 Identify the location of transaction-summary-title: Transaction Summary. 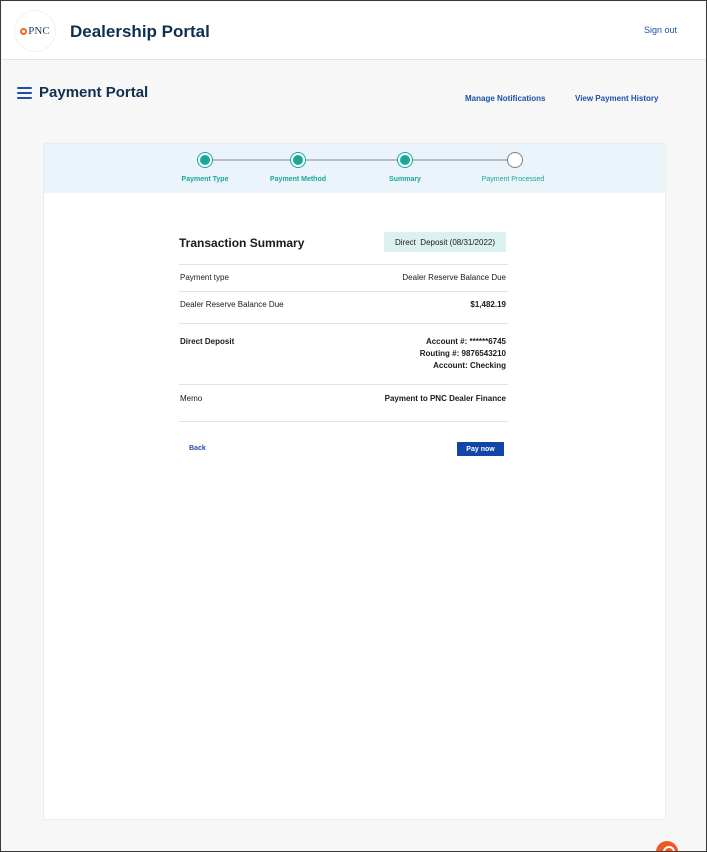
(242, 243).